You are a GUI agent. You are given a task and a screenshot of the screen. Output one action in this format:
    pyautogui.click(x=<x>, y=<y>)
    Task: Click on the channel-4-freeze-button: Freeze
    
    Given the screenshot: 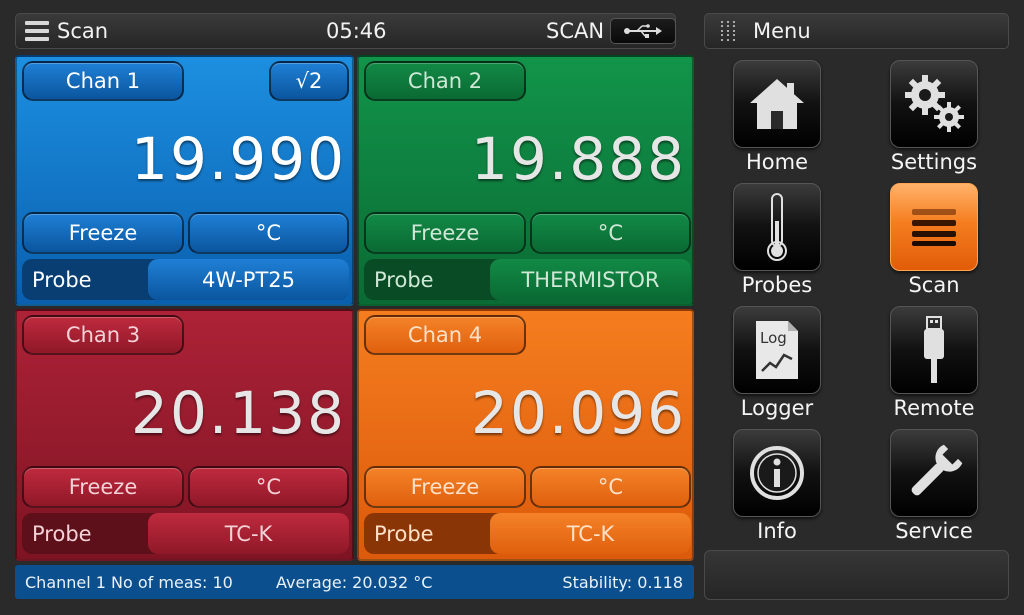 What is the action you would take?
    pyautogui.click(x=445, y=487)
    